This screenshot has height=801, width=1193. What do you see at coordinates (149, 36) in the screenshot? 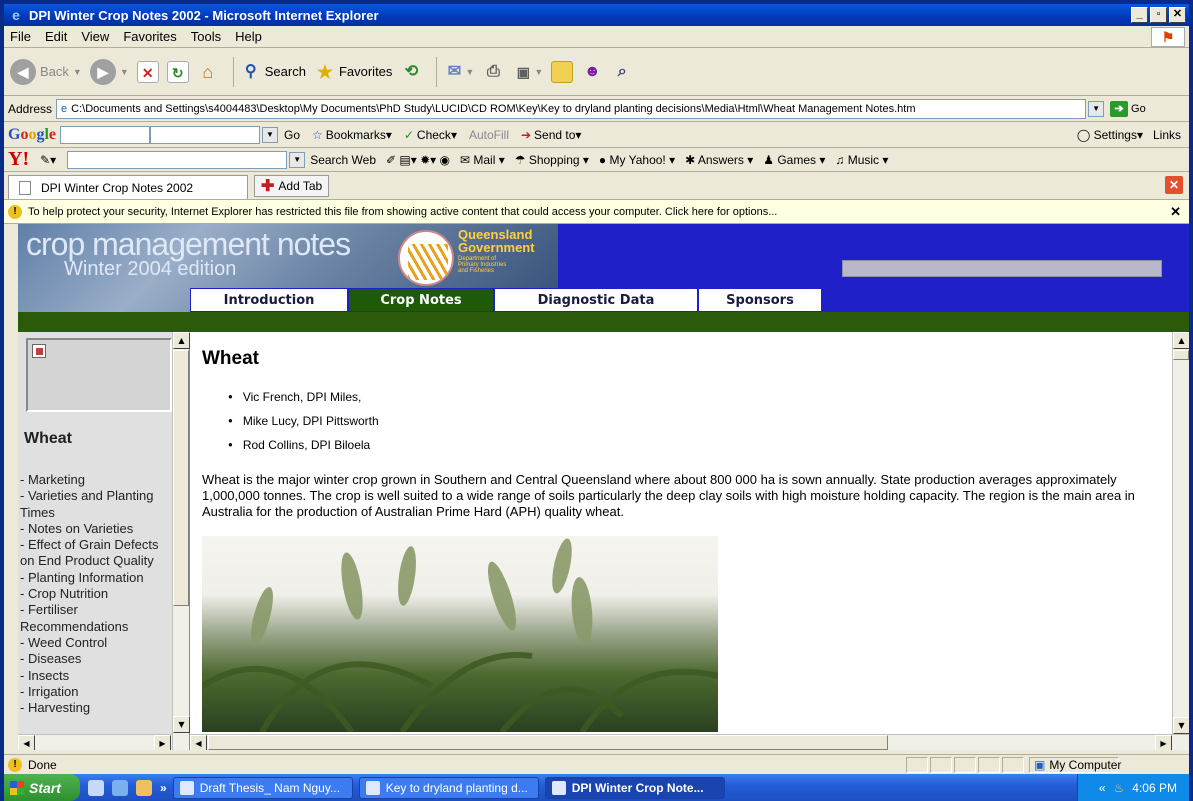
I see `menu-favorites: Favorites` at bounding box center [149, 36].